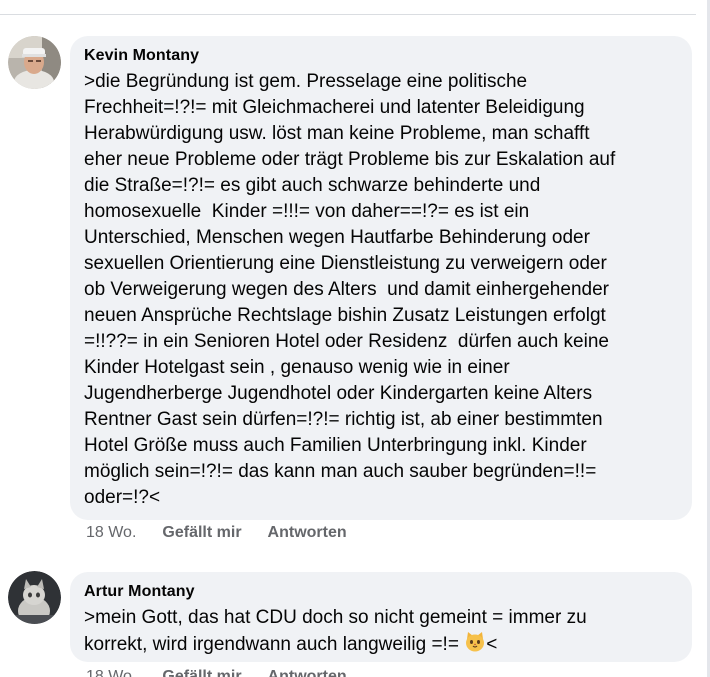  I want to click on comment-author: Artur Montany, so click(381, 592).